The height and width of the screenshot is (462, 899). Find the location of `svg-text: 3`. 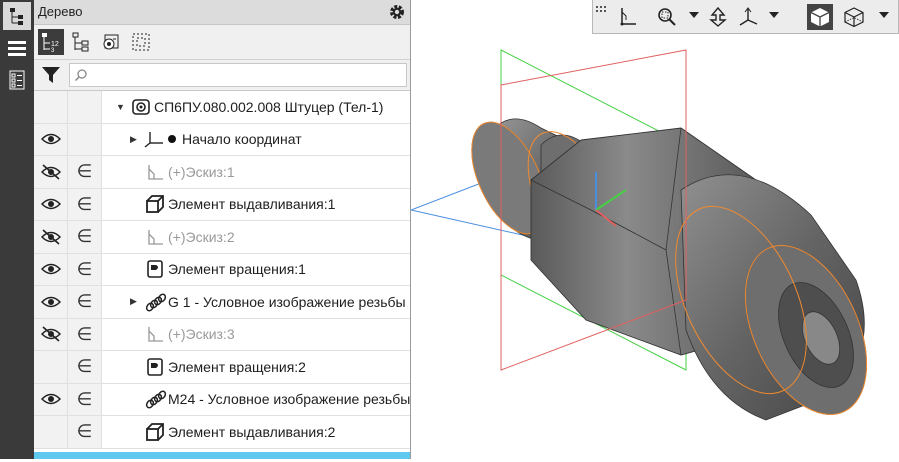

svg-text: 3 is located at coordinates (53, 50).